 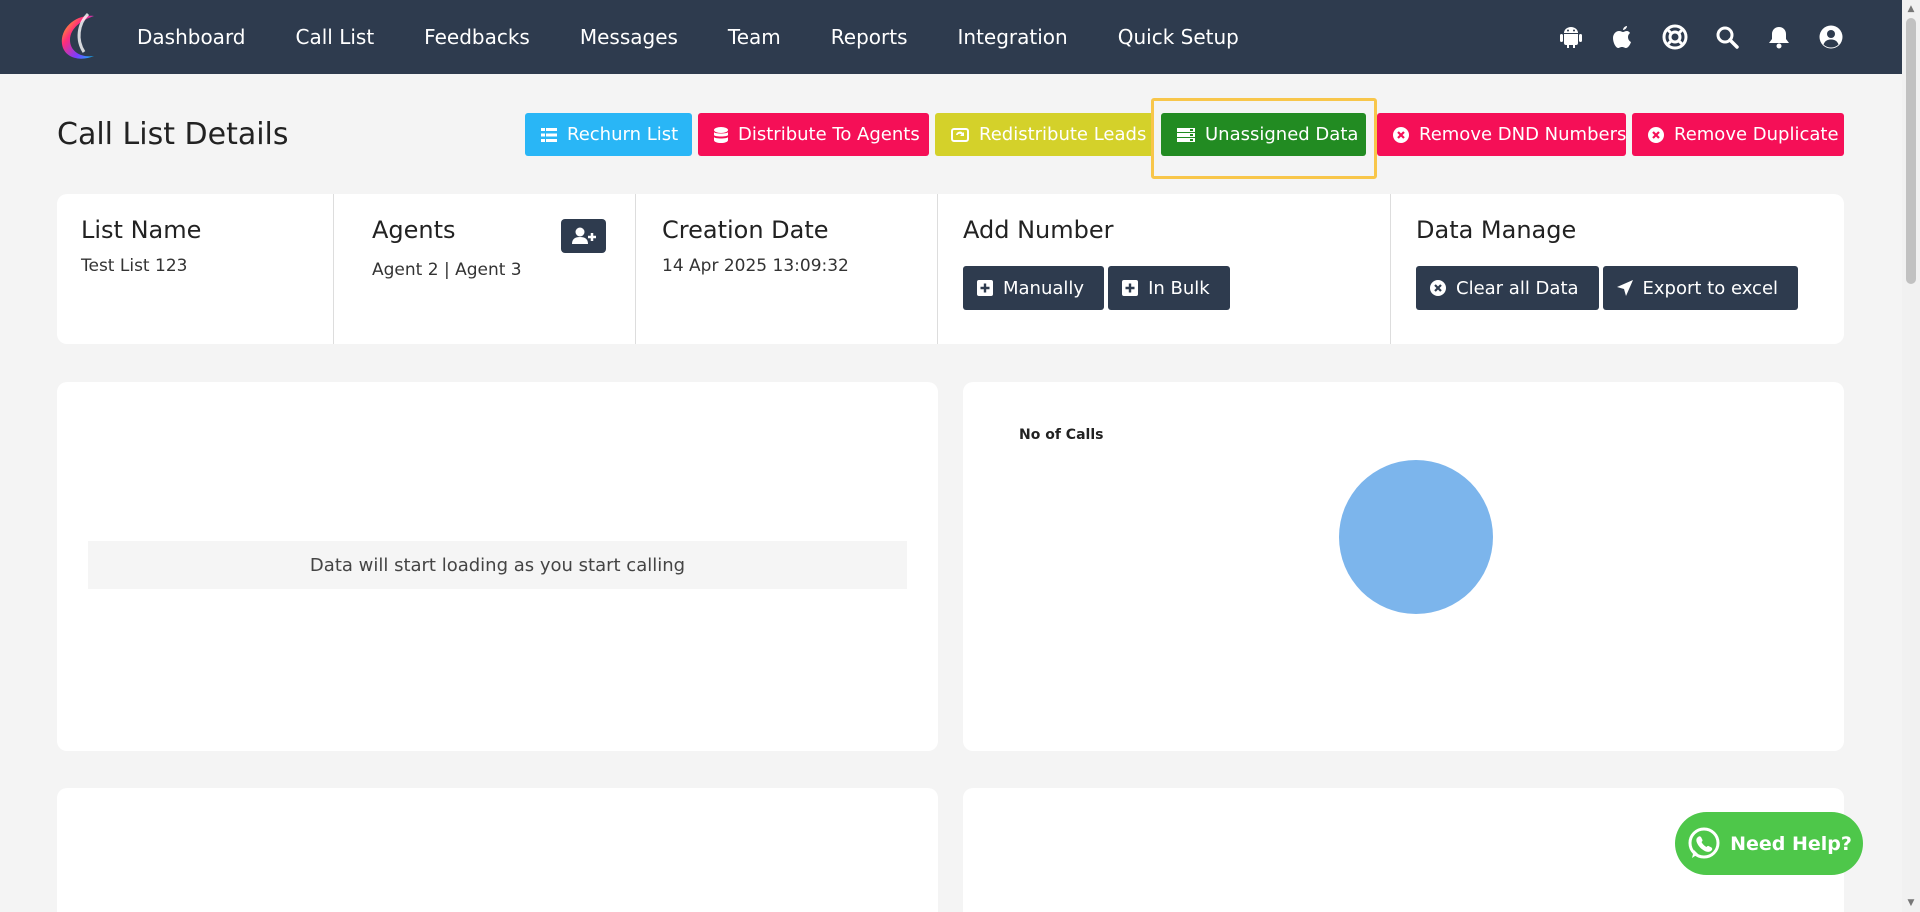 I want to click on unassigned-data-label: Unassigned Data, so click(x=1282, y=134).